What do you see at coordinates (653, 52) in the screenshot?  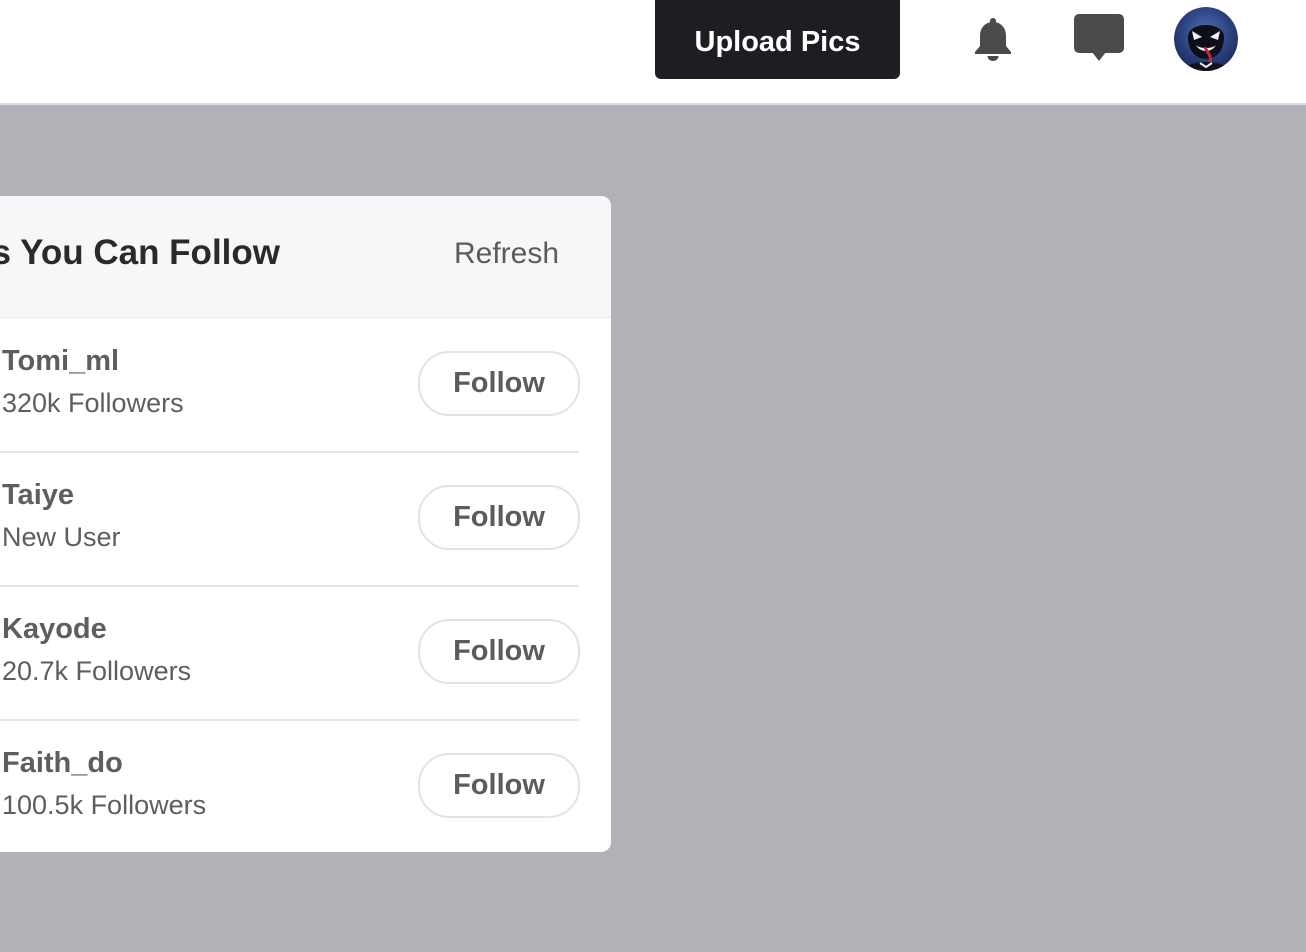 I see `top-navigation-bar: Upload Pics` at bounding box center [653, 52].